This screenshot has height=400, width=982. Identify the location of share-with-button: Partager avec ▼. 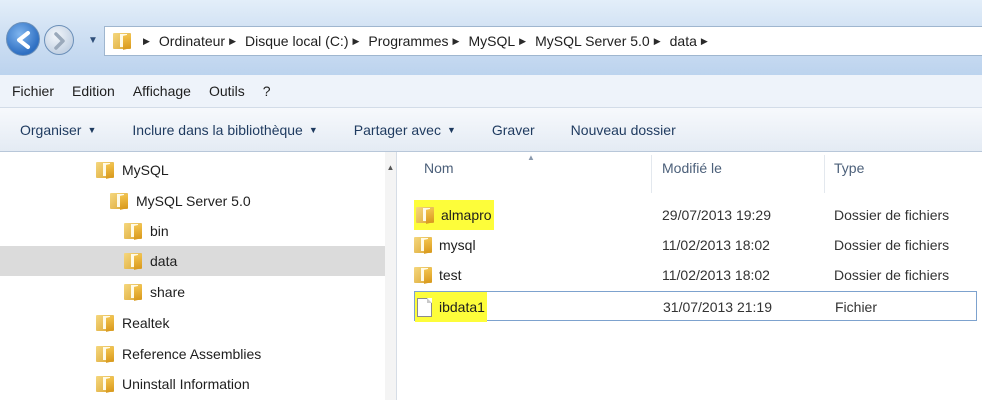
(405, 130).